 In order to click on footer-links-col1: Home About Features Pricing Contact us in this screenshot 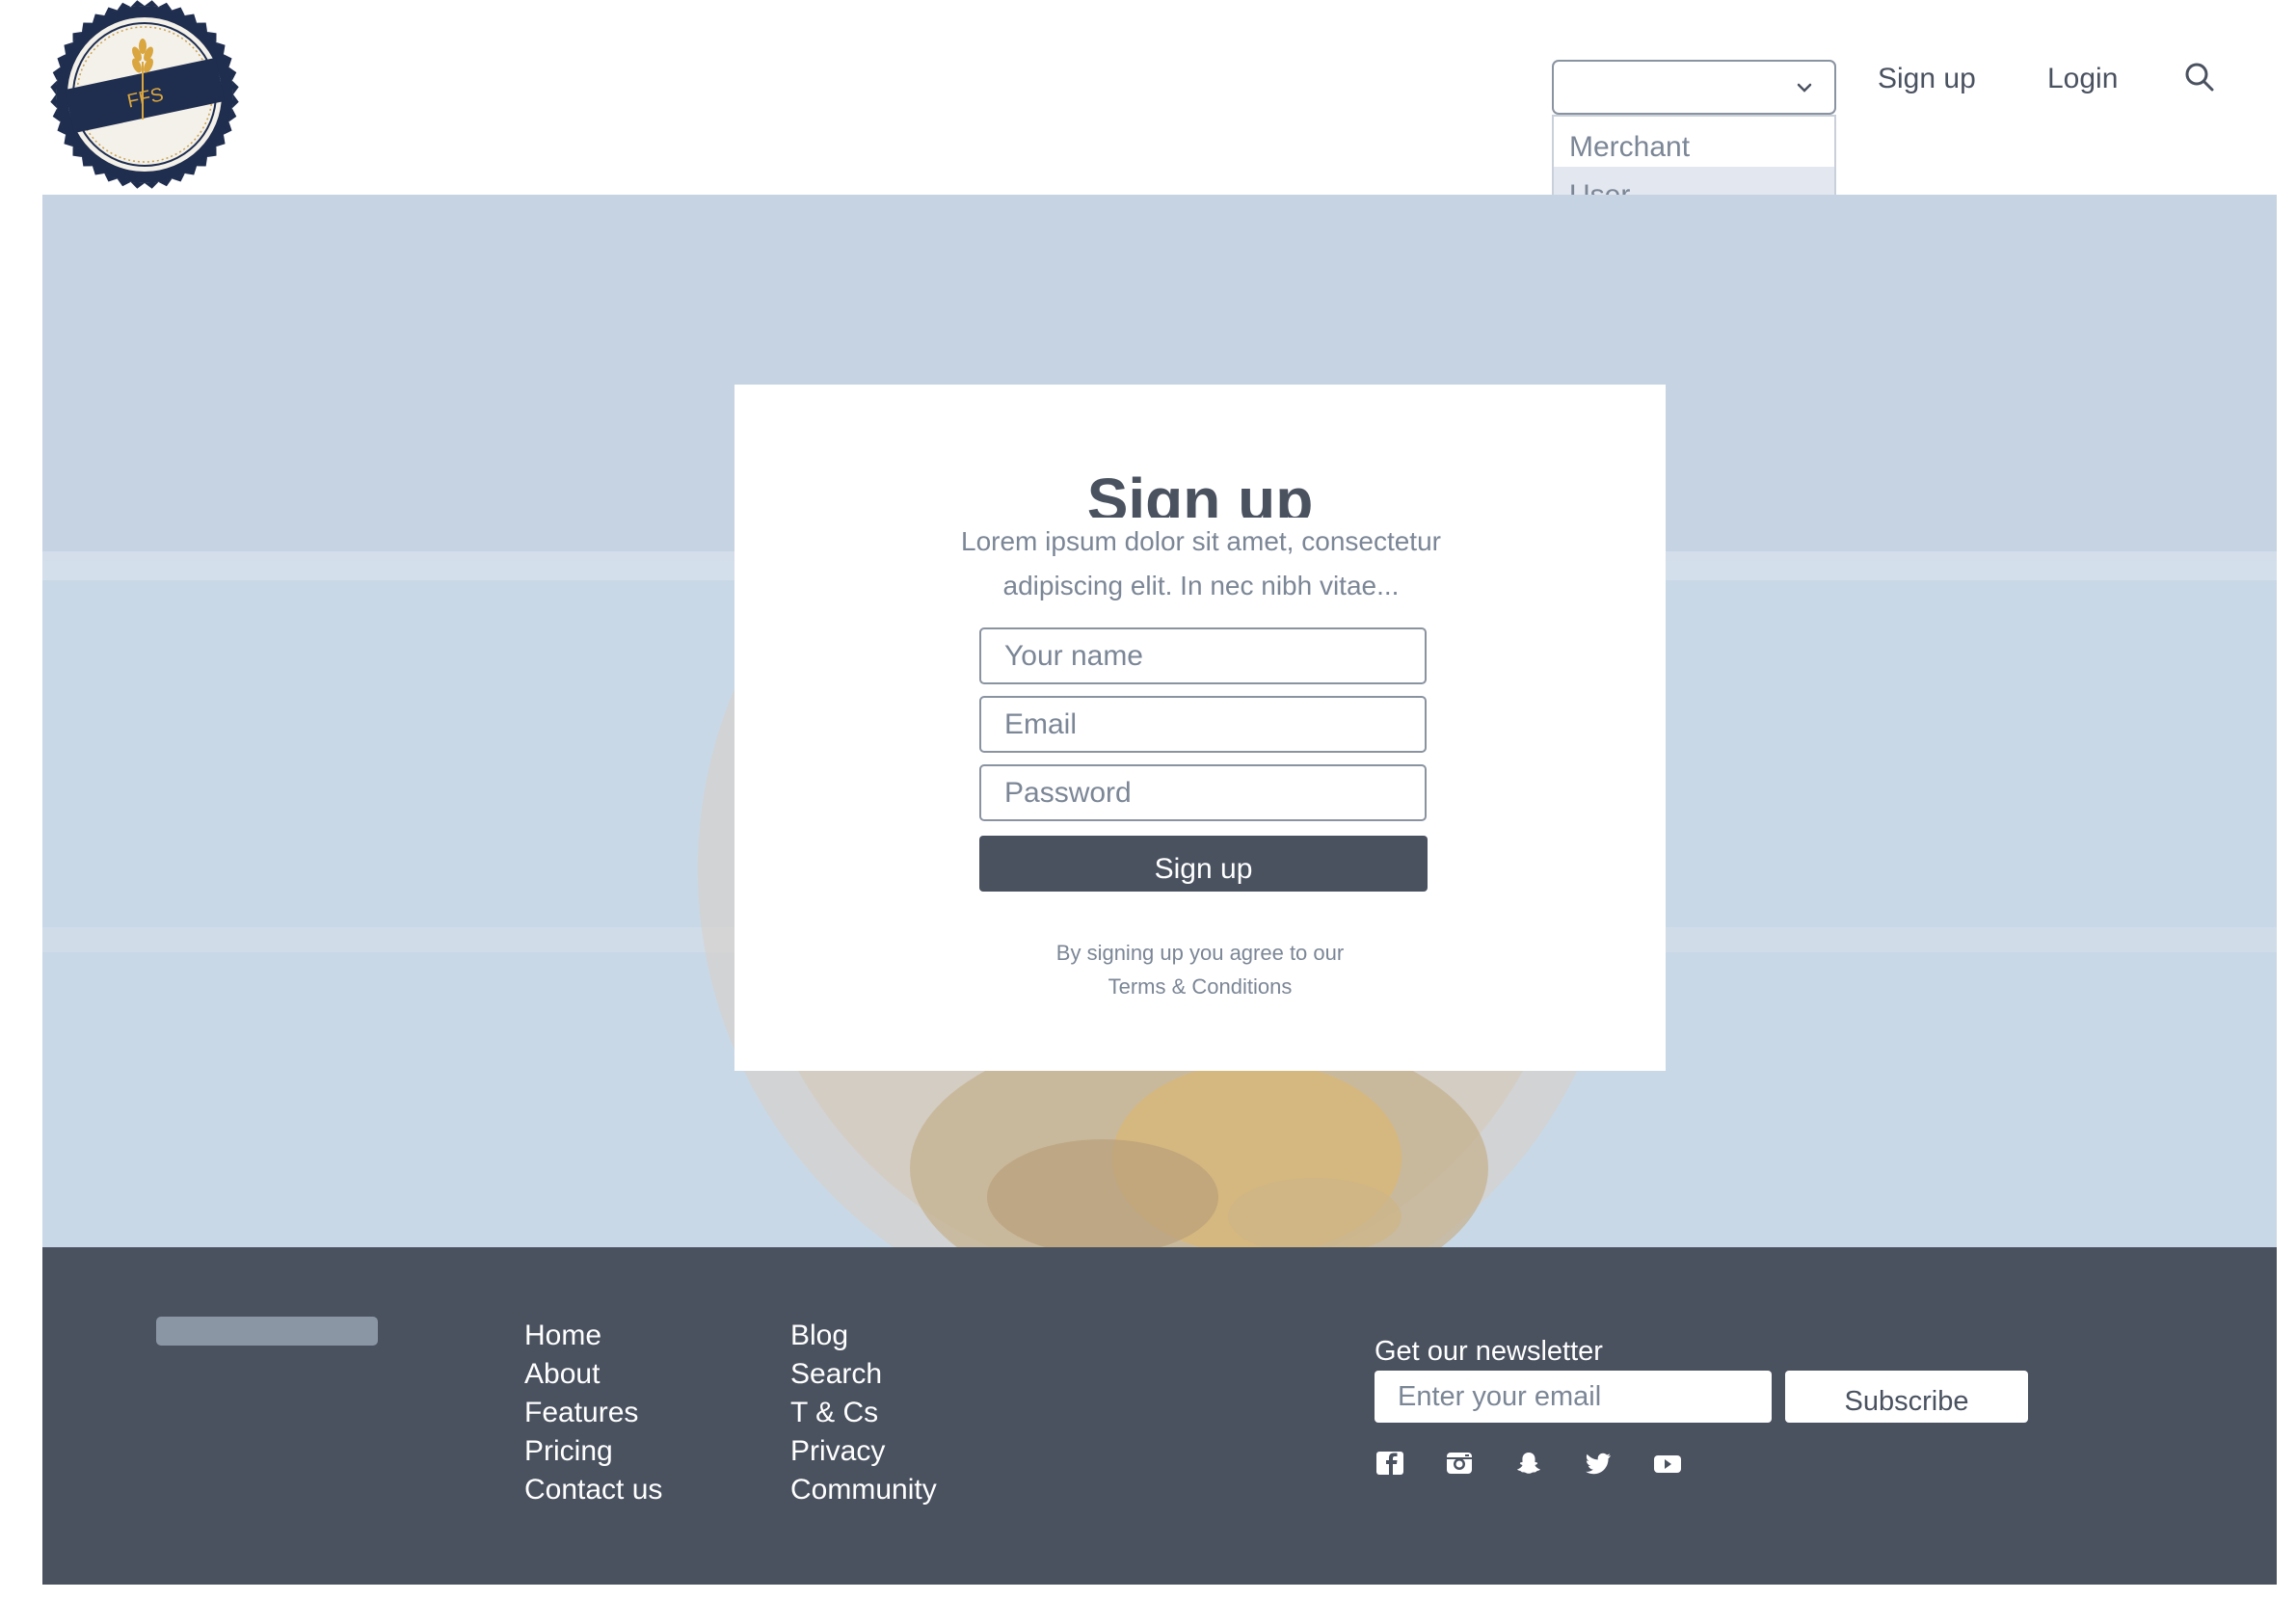, I will do `click(593, 1413)`.